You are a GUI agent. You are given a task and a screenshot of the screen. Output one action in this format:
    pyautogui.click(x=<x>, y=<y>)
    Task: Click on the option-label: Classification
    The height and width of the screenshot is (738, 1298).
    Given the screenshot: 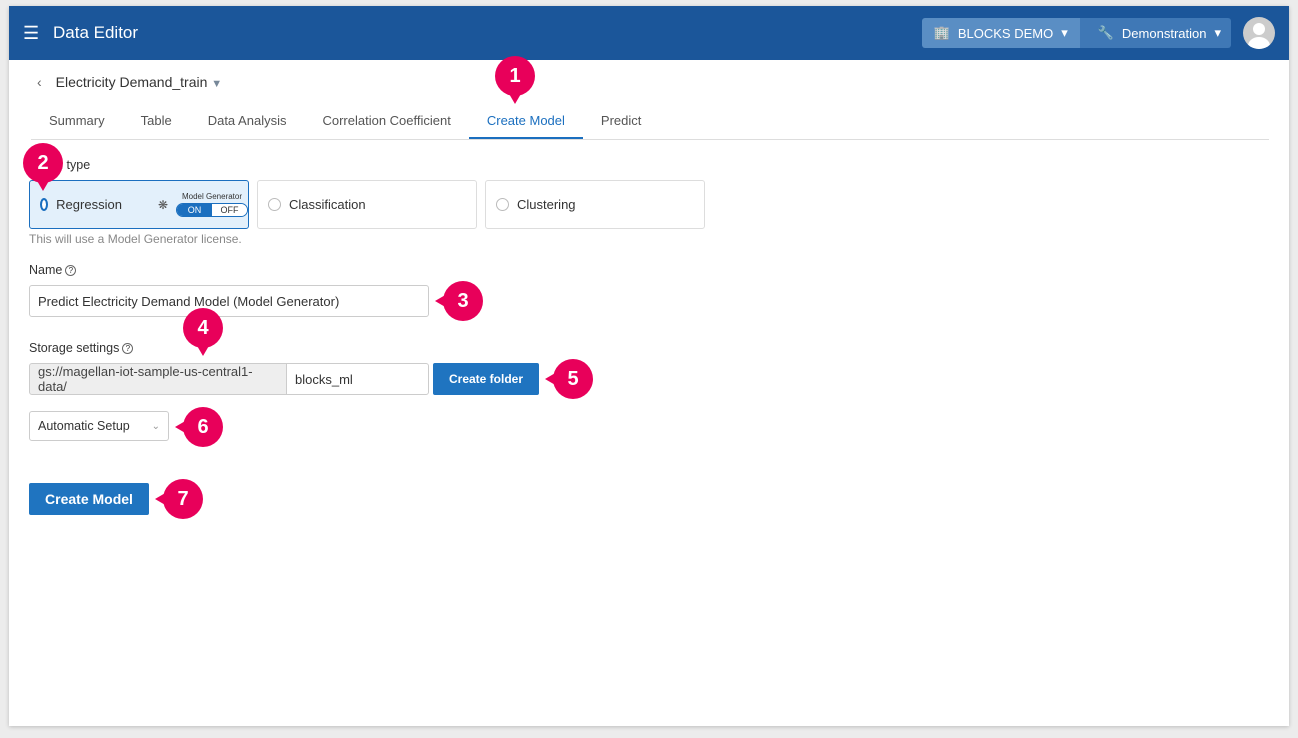 What is the action you would take?
    pyautogui.click(x=327, y=204)
    